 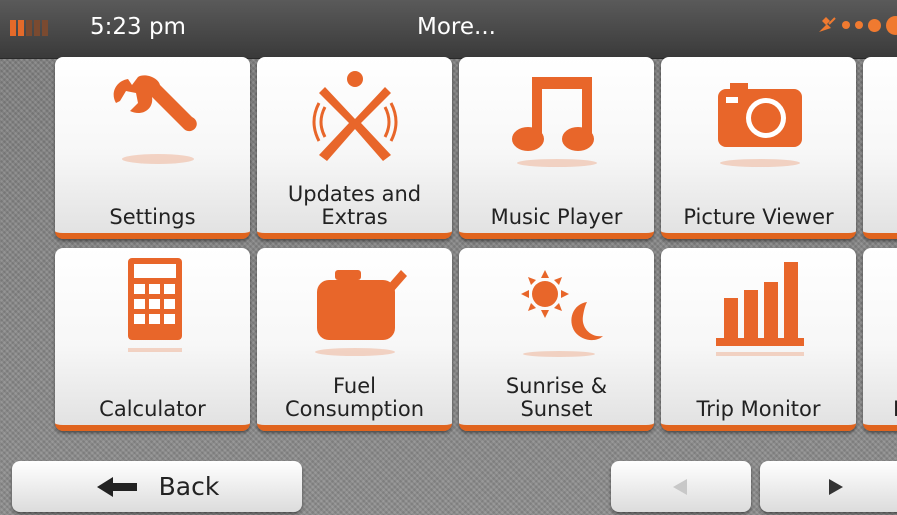 What do you see at coordinates (556, 217) in the screenshot?
I see `music-player-label: Music Player` at bounding box center [556, 217].